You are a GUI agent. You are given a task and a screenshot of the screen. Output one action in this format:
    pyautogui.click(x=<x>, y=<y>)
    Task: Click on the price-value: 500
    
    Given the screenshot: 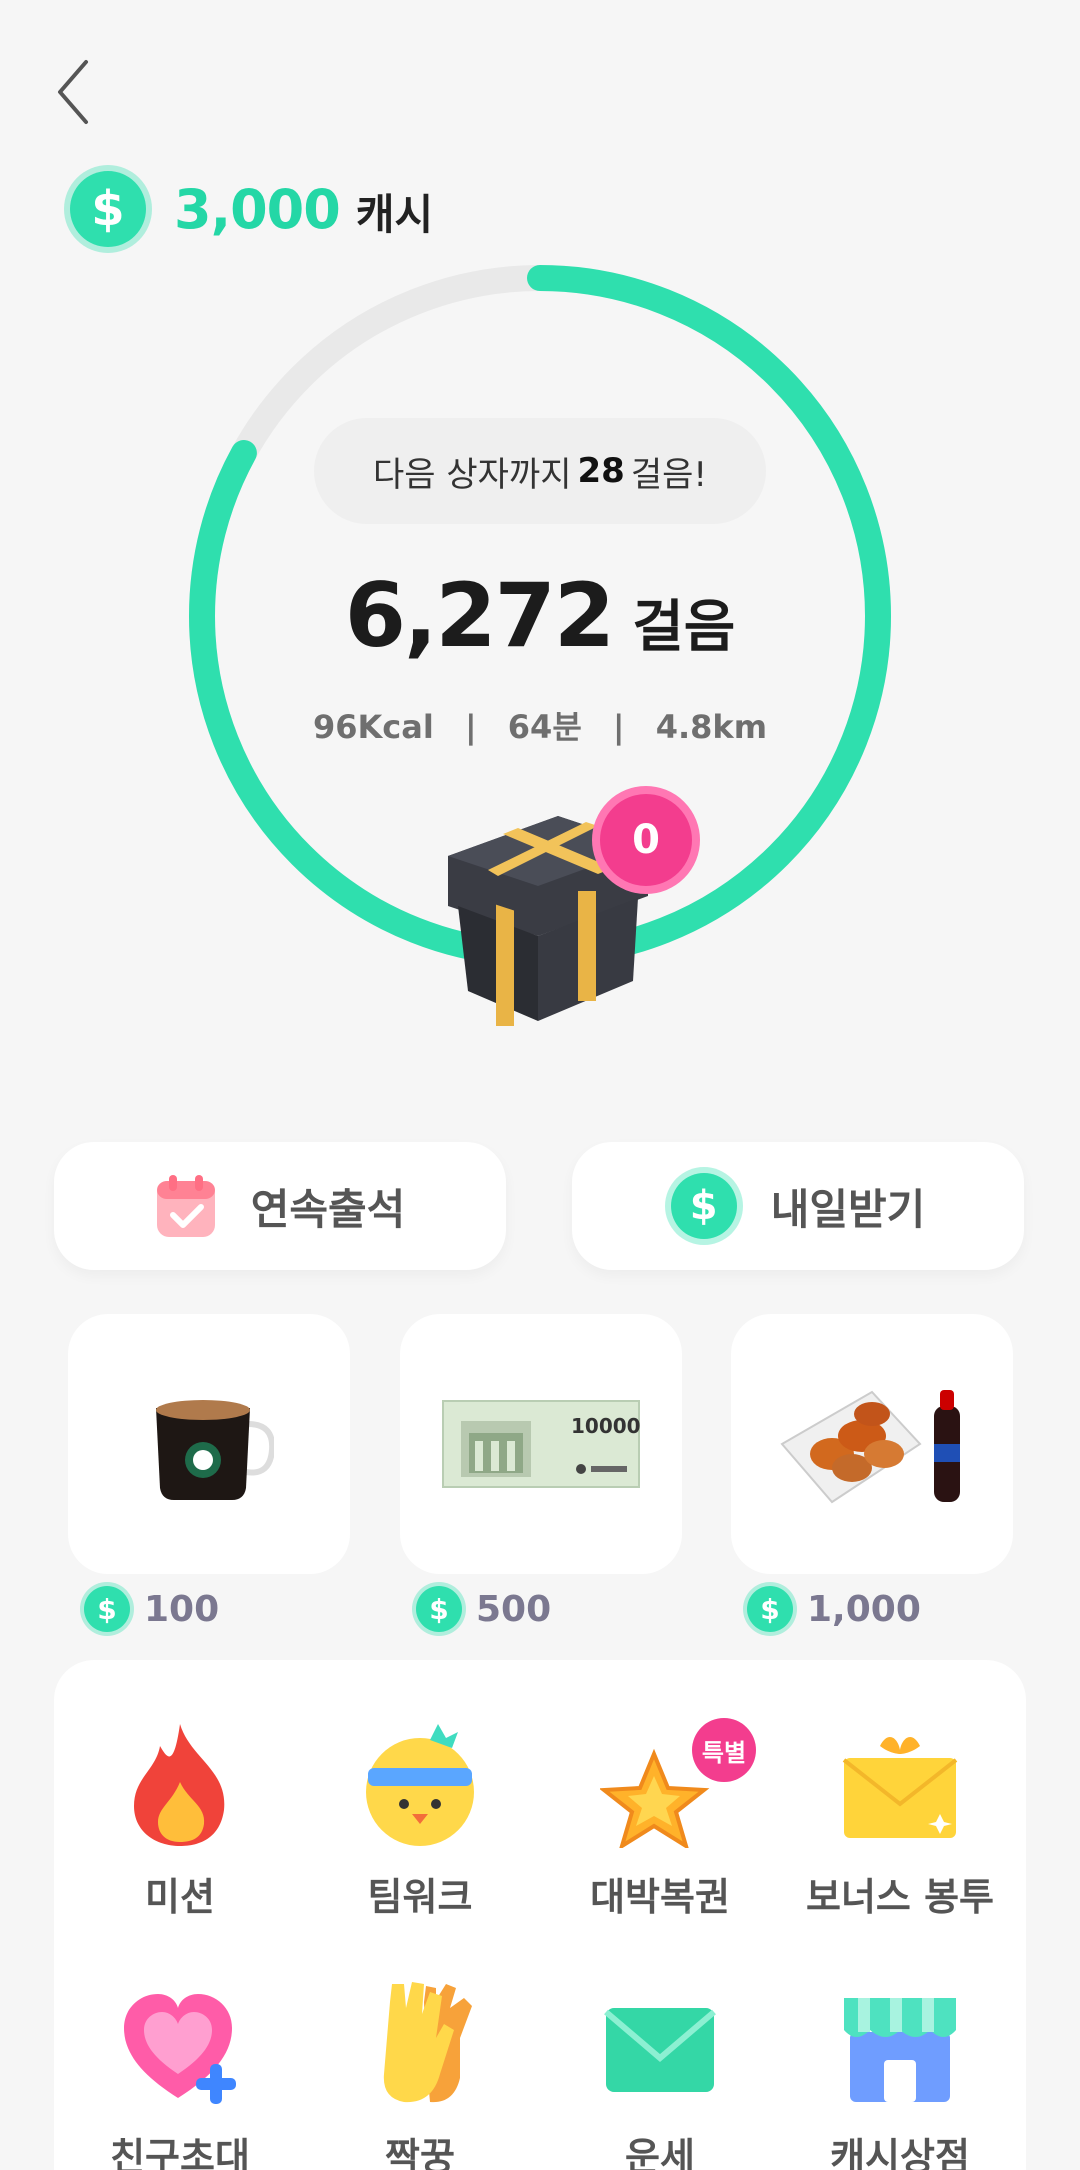 What is the action you would take?
    pyautogui.click(x=514, y=1609)
    